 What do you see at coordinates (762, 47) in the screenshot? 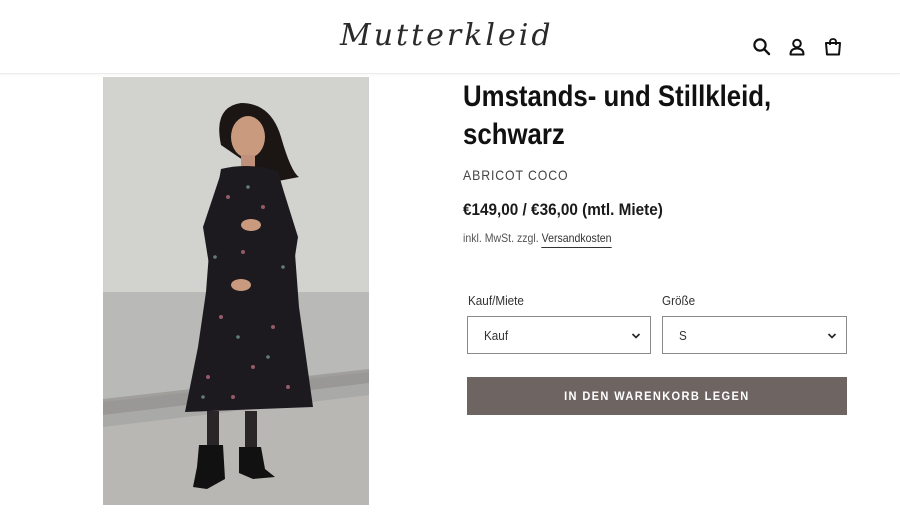
I see `search-icon` at bounding box center [762, 47].